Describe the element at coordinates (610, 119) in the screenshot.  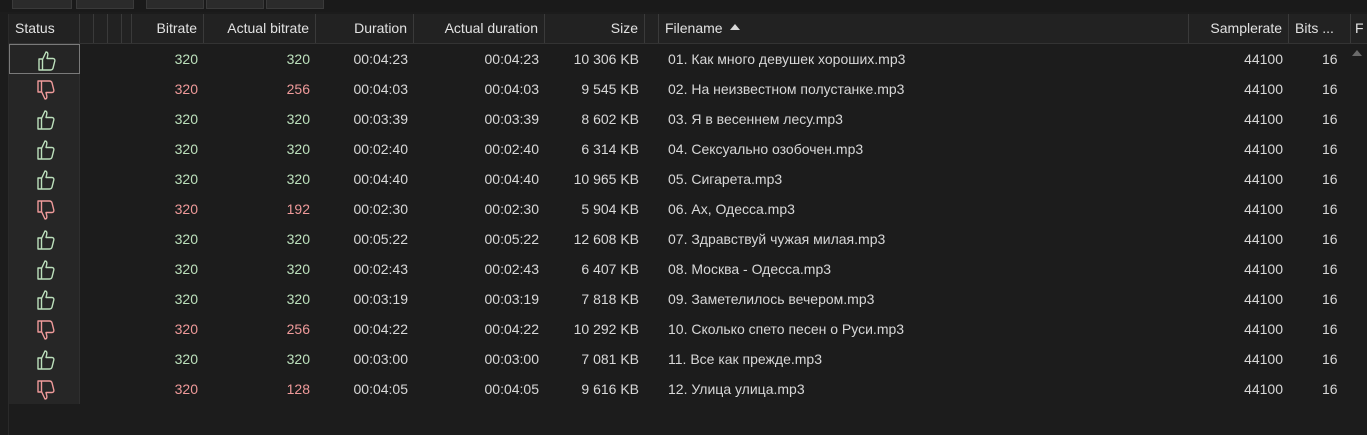
I see `cell-size: 8 602 KB` at that location.